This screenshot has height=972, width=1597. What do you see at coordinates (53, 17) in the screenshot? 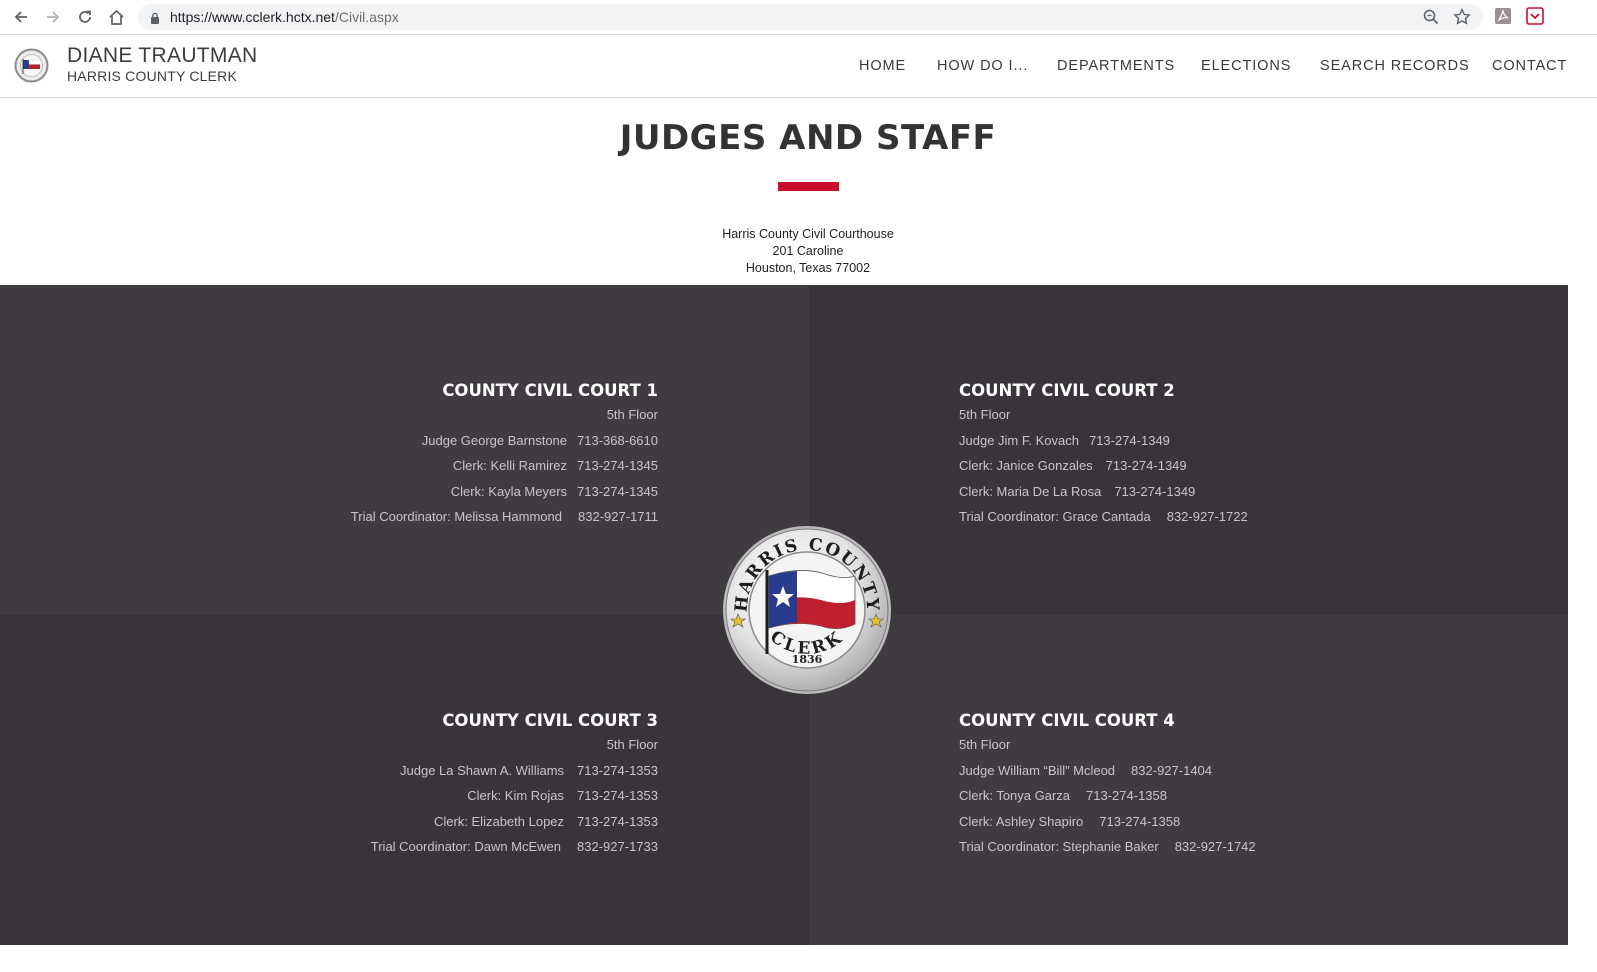
I see `forward-arrow-icon` at bounding box center [53, 17].